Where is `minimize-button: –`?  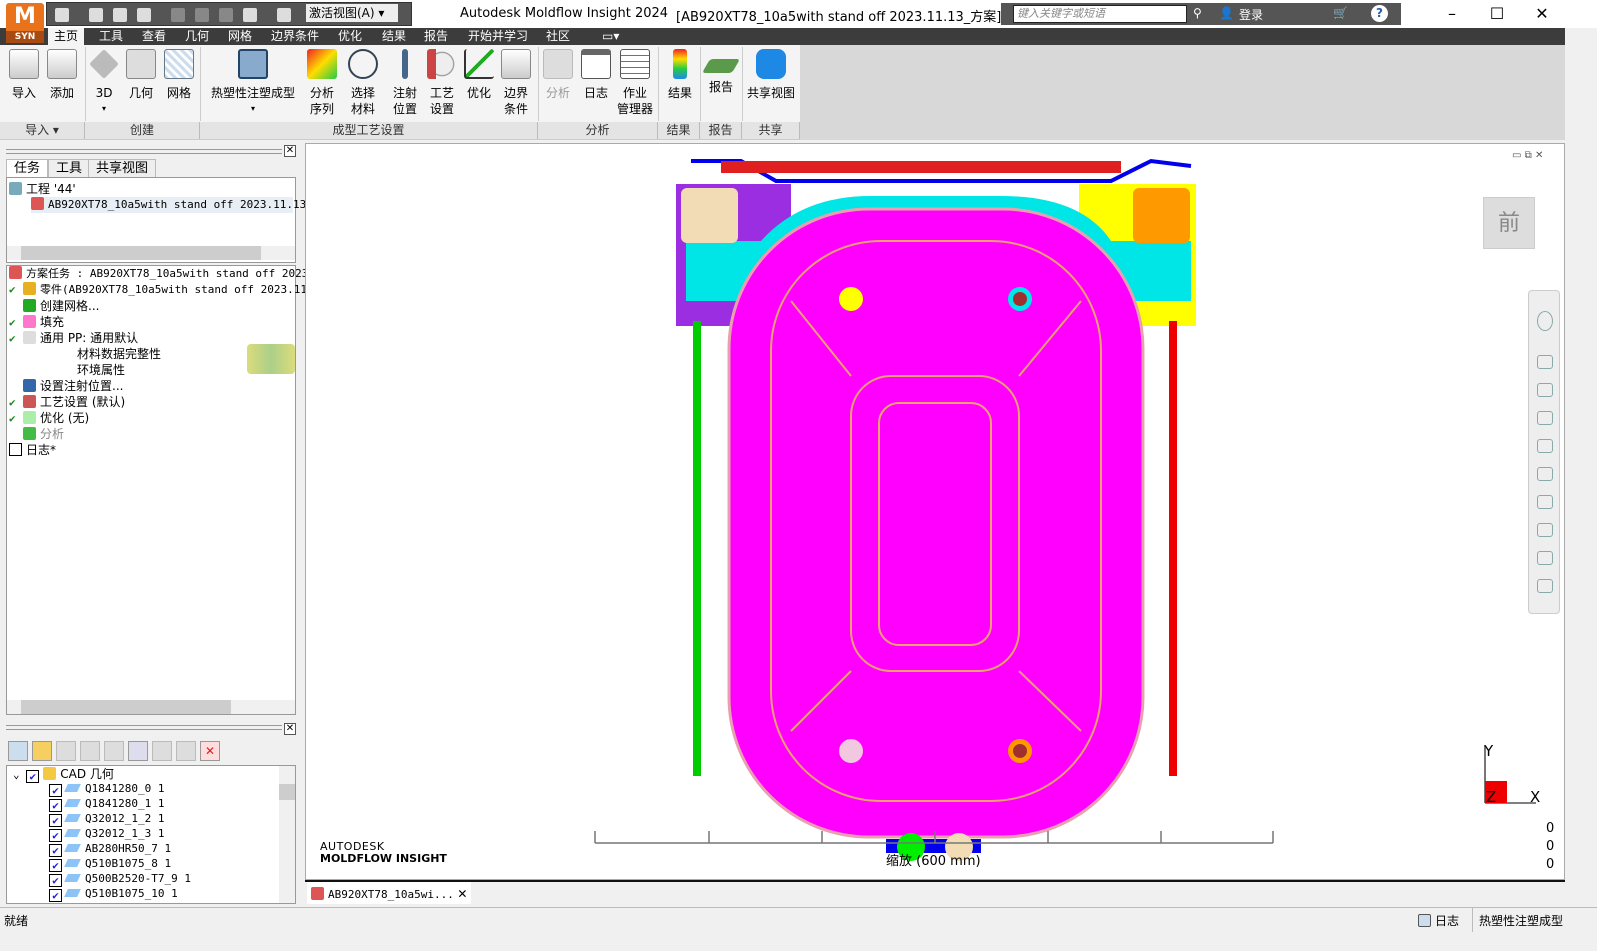
minimize-button: – is located at coordinates (1452, 14).